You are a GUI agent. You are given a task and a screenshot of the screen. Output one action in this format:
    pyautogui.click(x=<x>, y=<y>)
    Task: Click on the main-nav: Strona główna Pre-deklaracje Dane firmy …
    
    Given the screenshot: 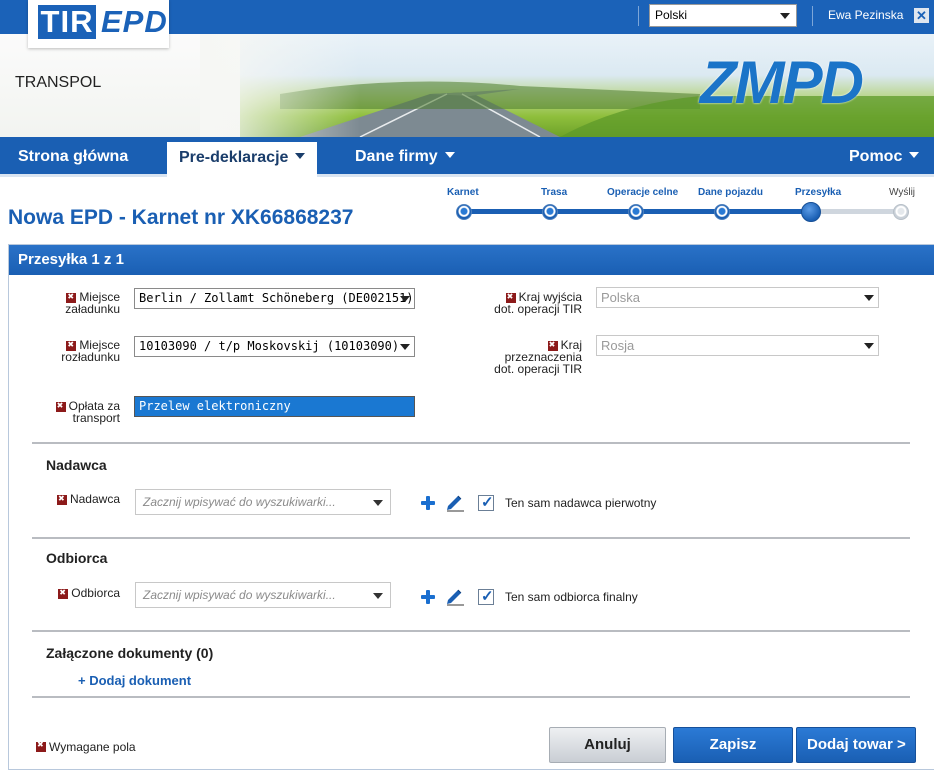 What is the action you would take?
    pyautogui.click(x=467, y=157)
    